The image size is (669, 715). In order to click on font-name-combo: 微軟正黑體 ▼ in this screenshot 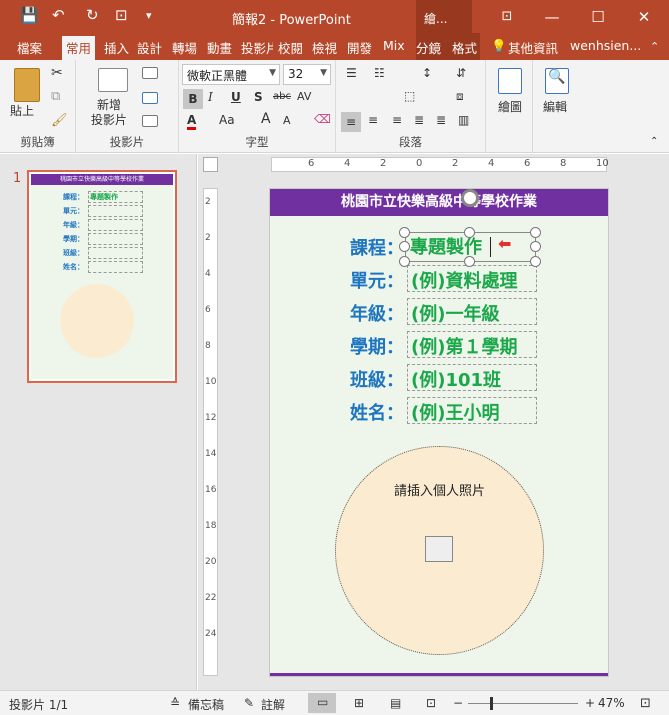, I will do `click(231, 74)`.